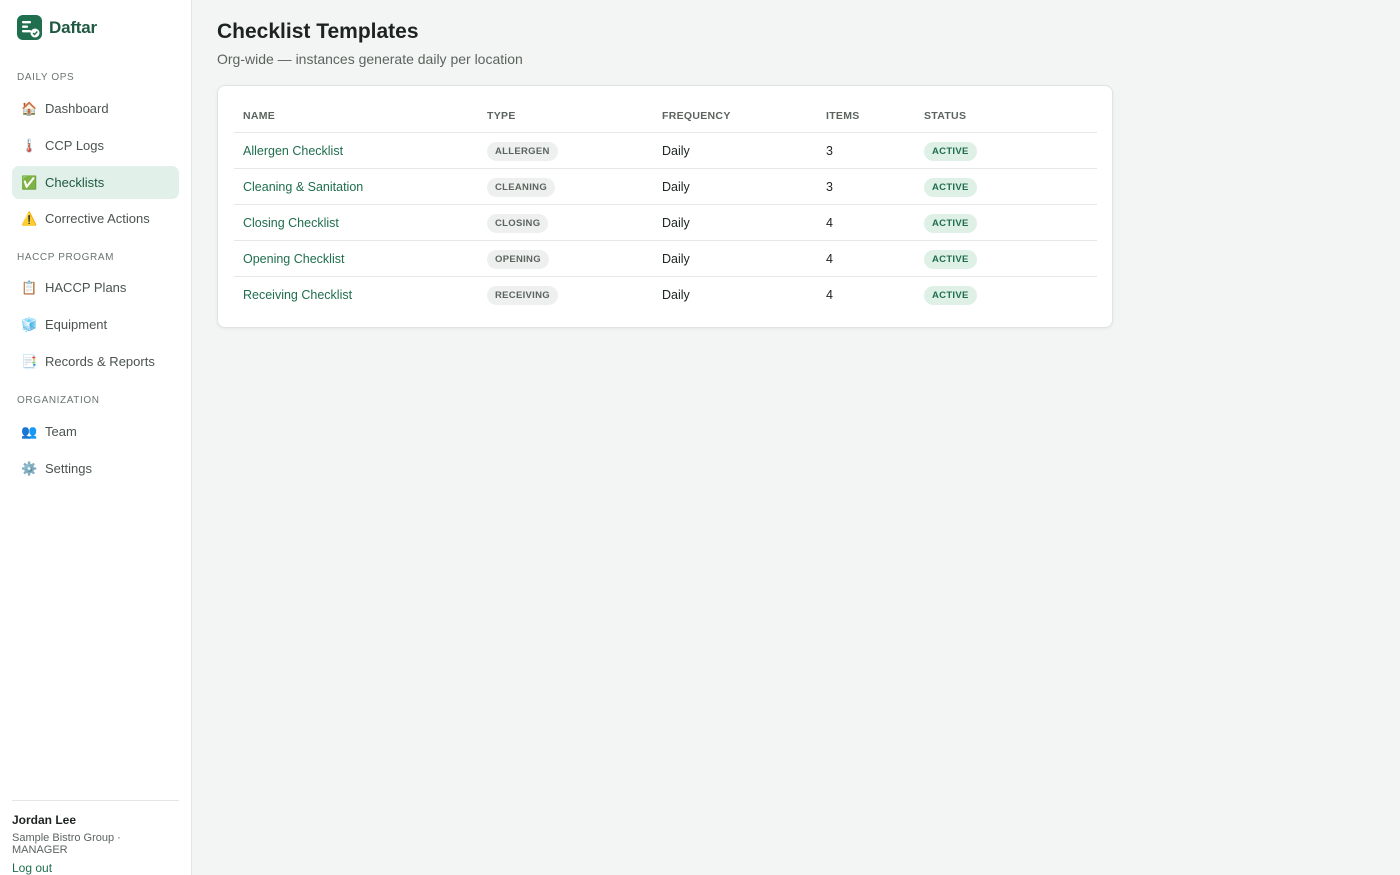 This screenshot has height=875, width=1400. What do you see at coordinates (86, 287) in the screenshot?
I see `sidebar-item-label: HACCP Plans` at bounding box center [86, 287].